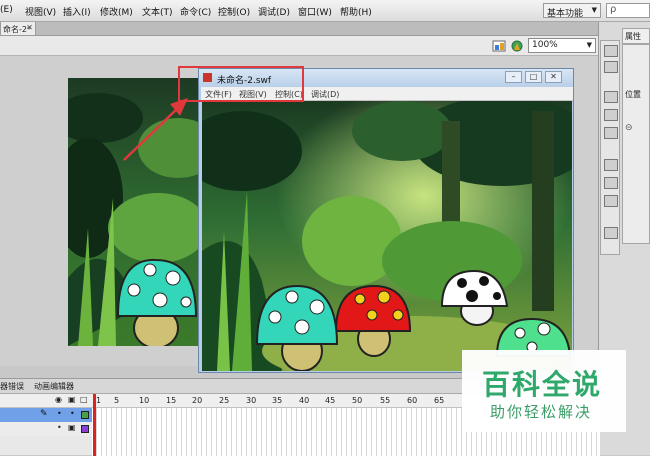  Describe the element at coordinates (77, 11) in the screenshot. I see `menu-insert: 插入(I)` at that location.